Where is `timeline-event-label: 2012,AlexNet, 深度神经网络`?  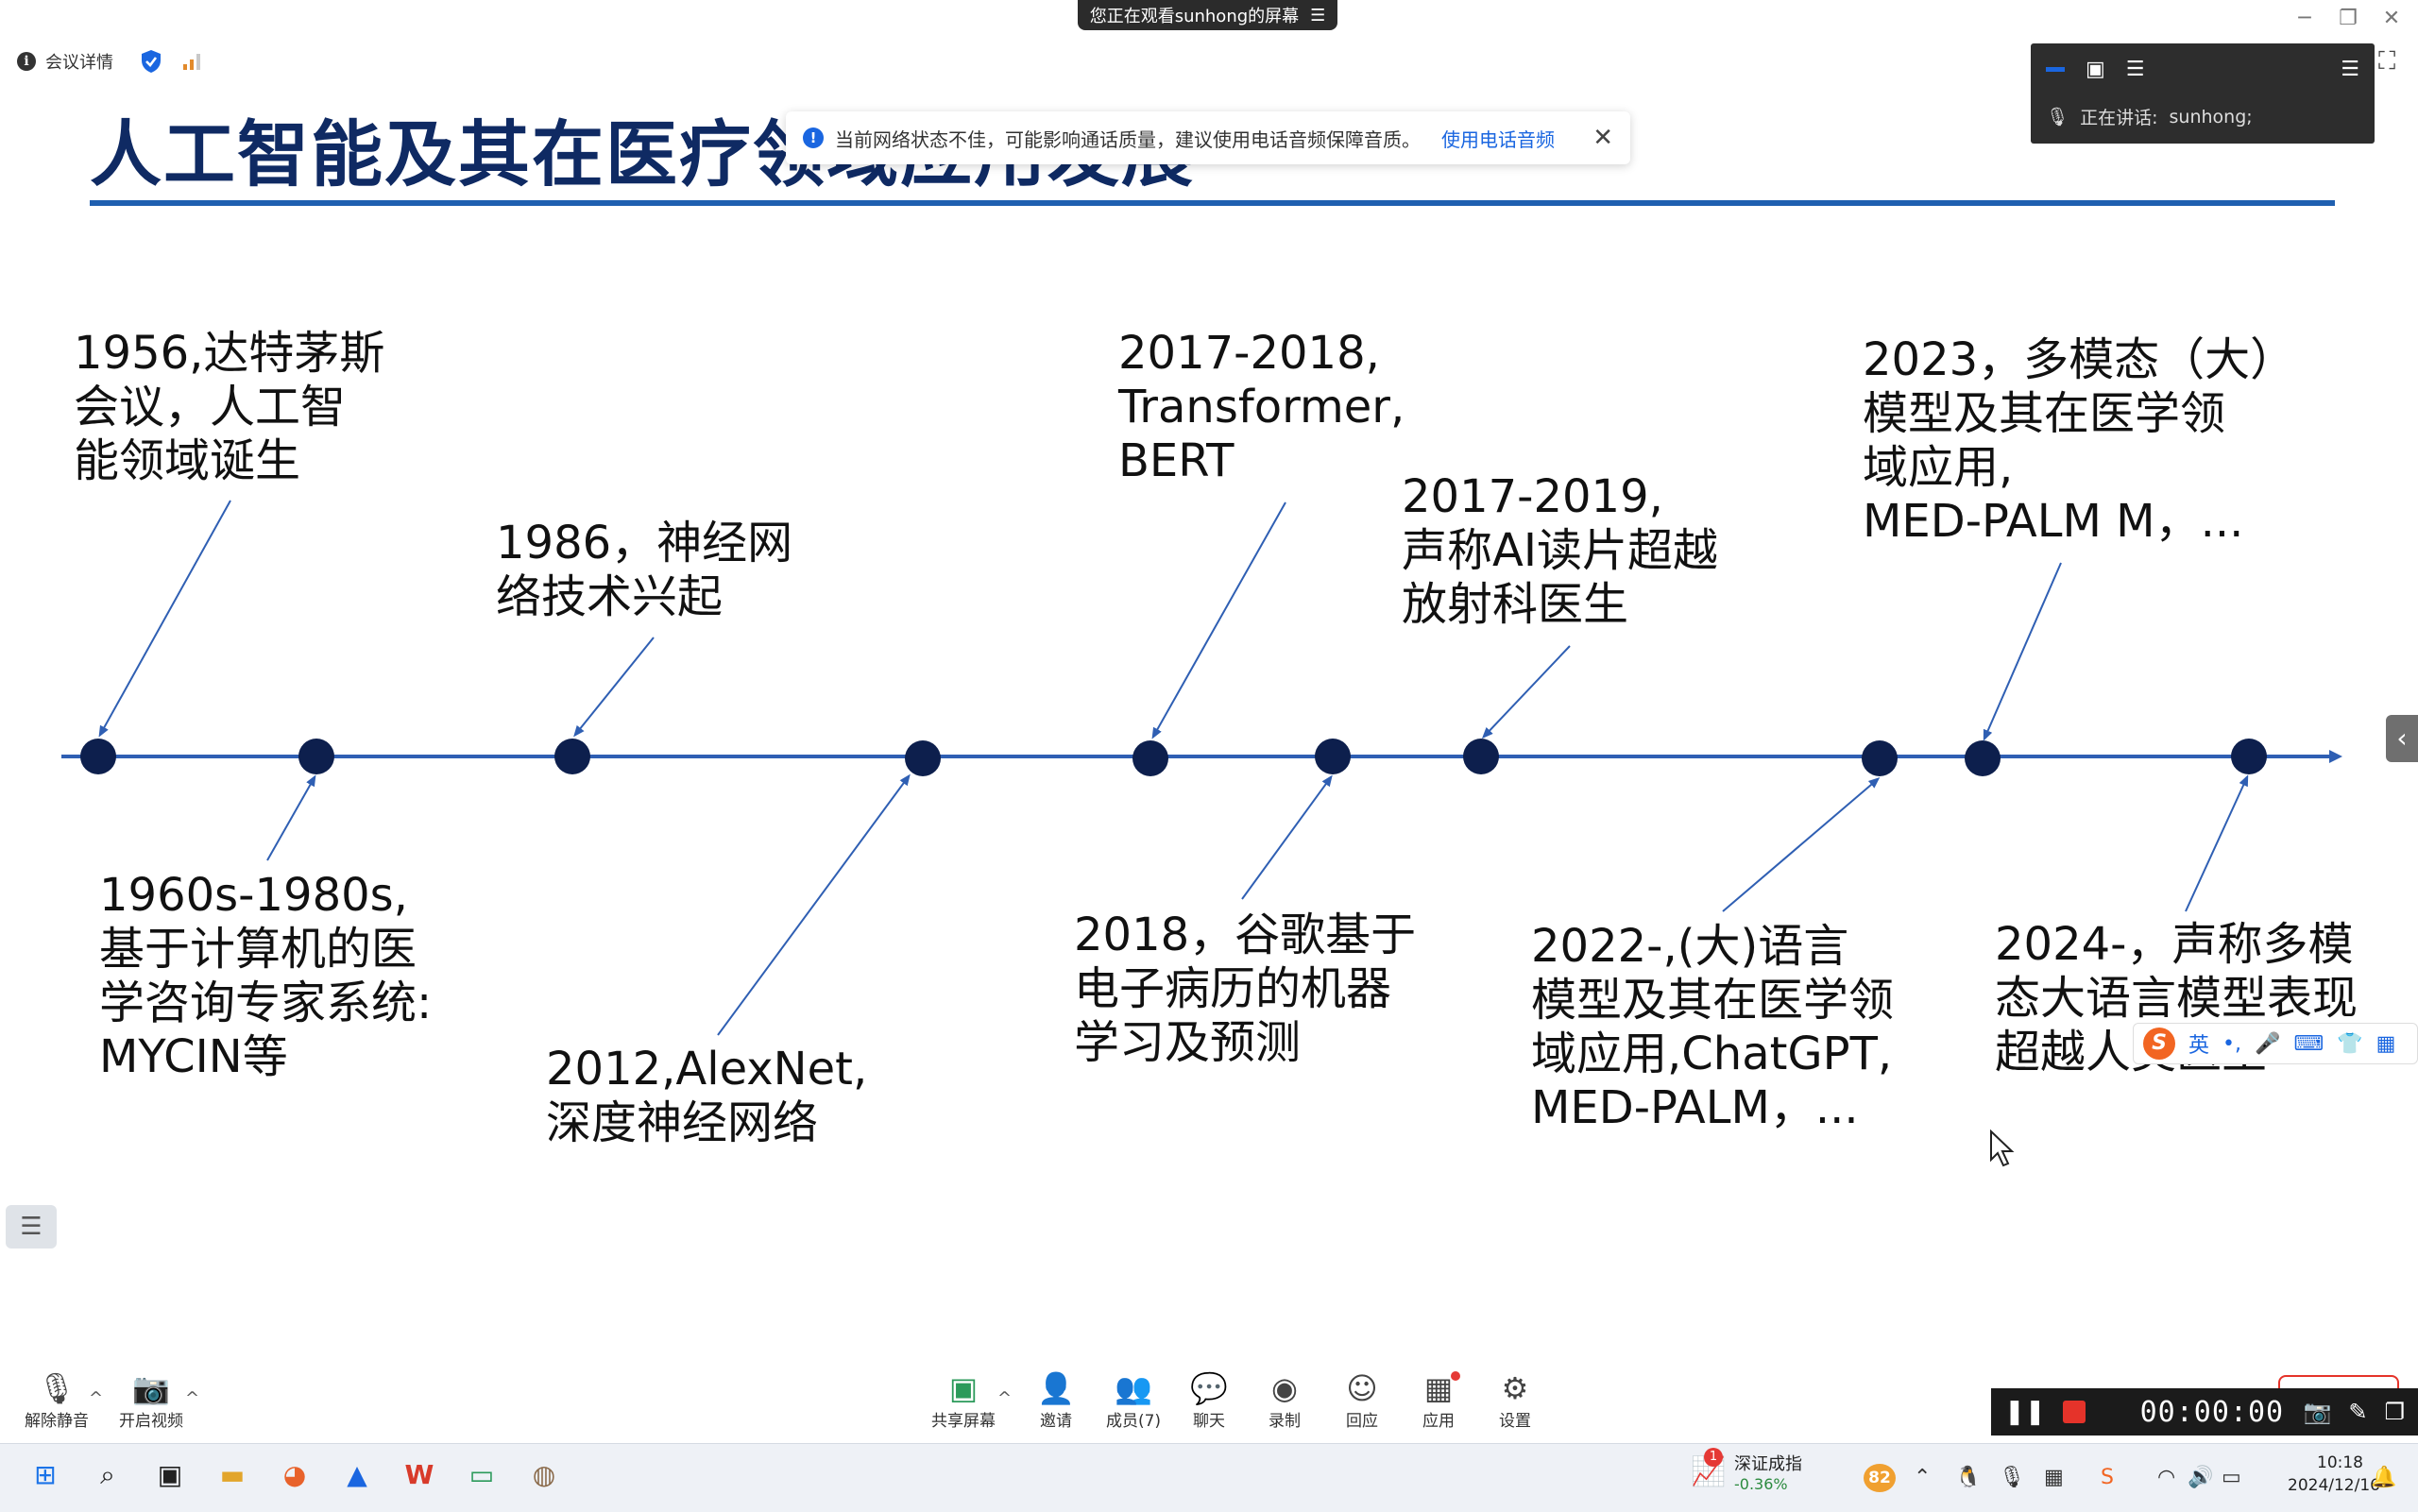 timeline-event-label: 2012,AlexNet, 深度神经网络 is located at coordinates (707, 1096).